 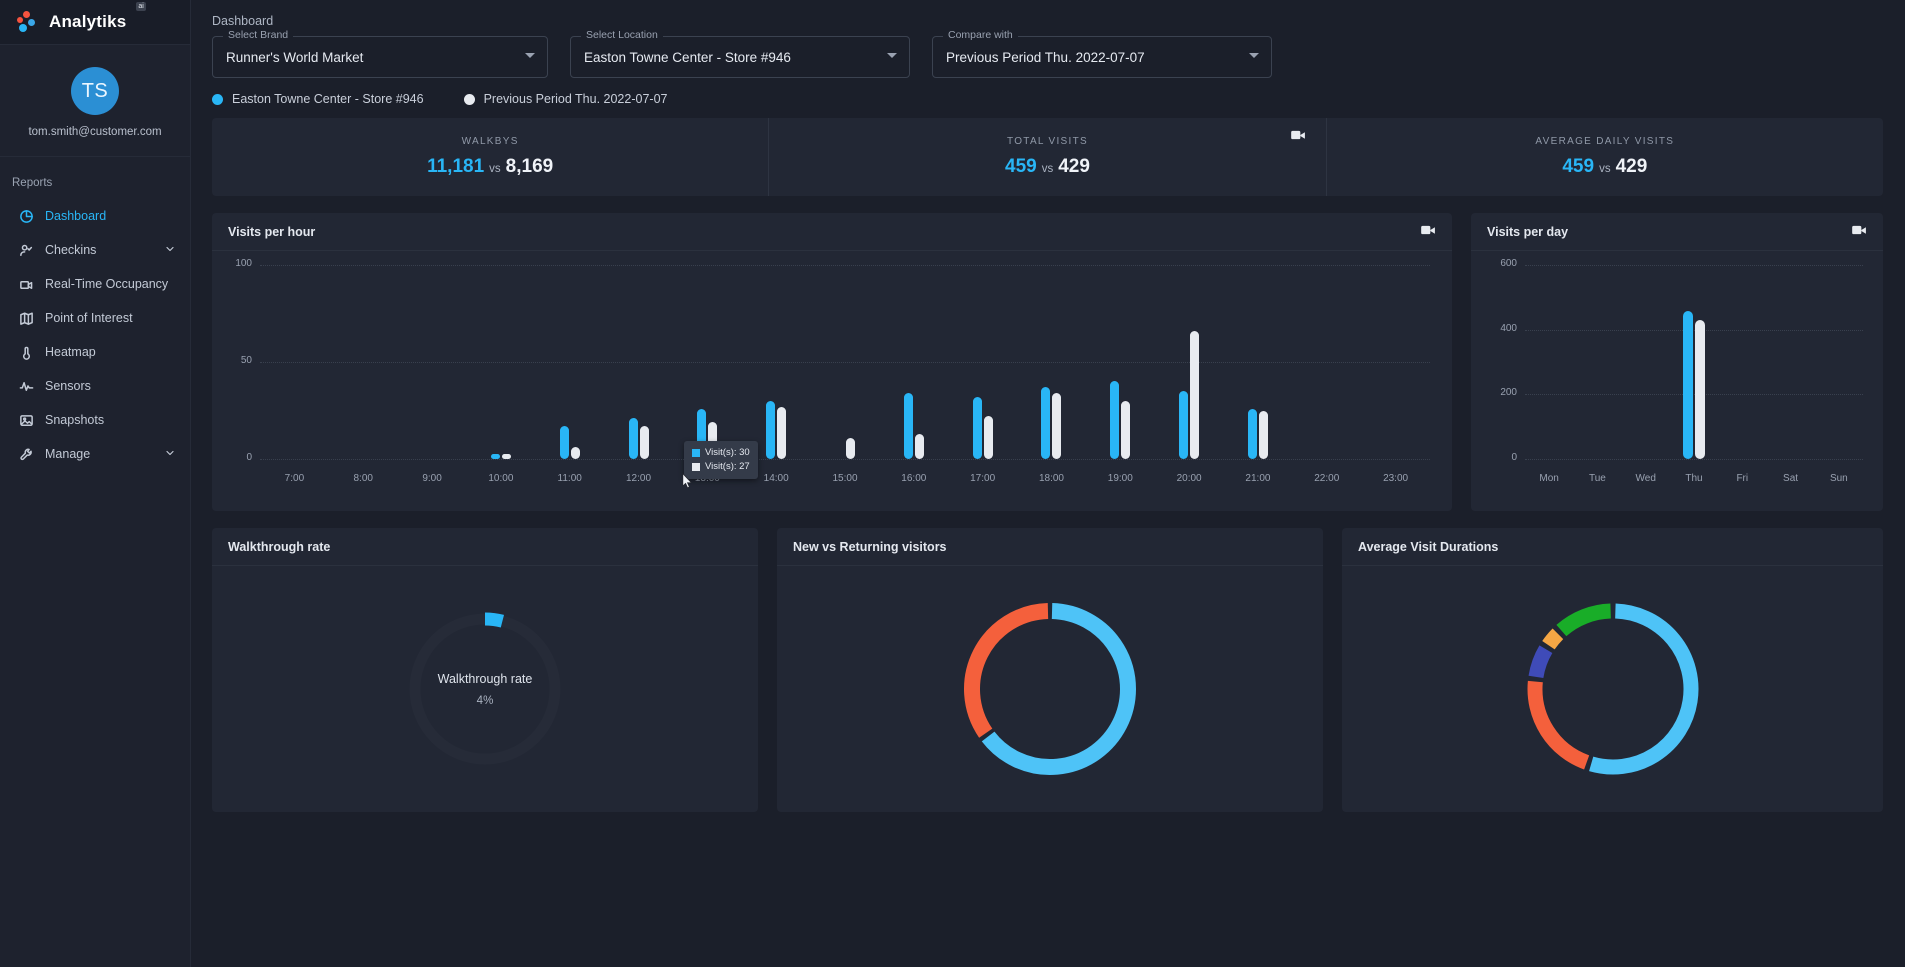 I want to click on page-title: Dashboard, so click(x=243, y=21).